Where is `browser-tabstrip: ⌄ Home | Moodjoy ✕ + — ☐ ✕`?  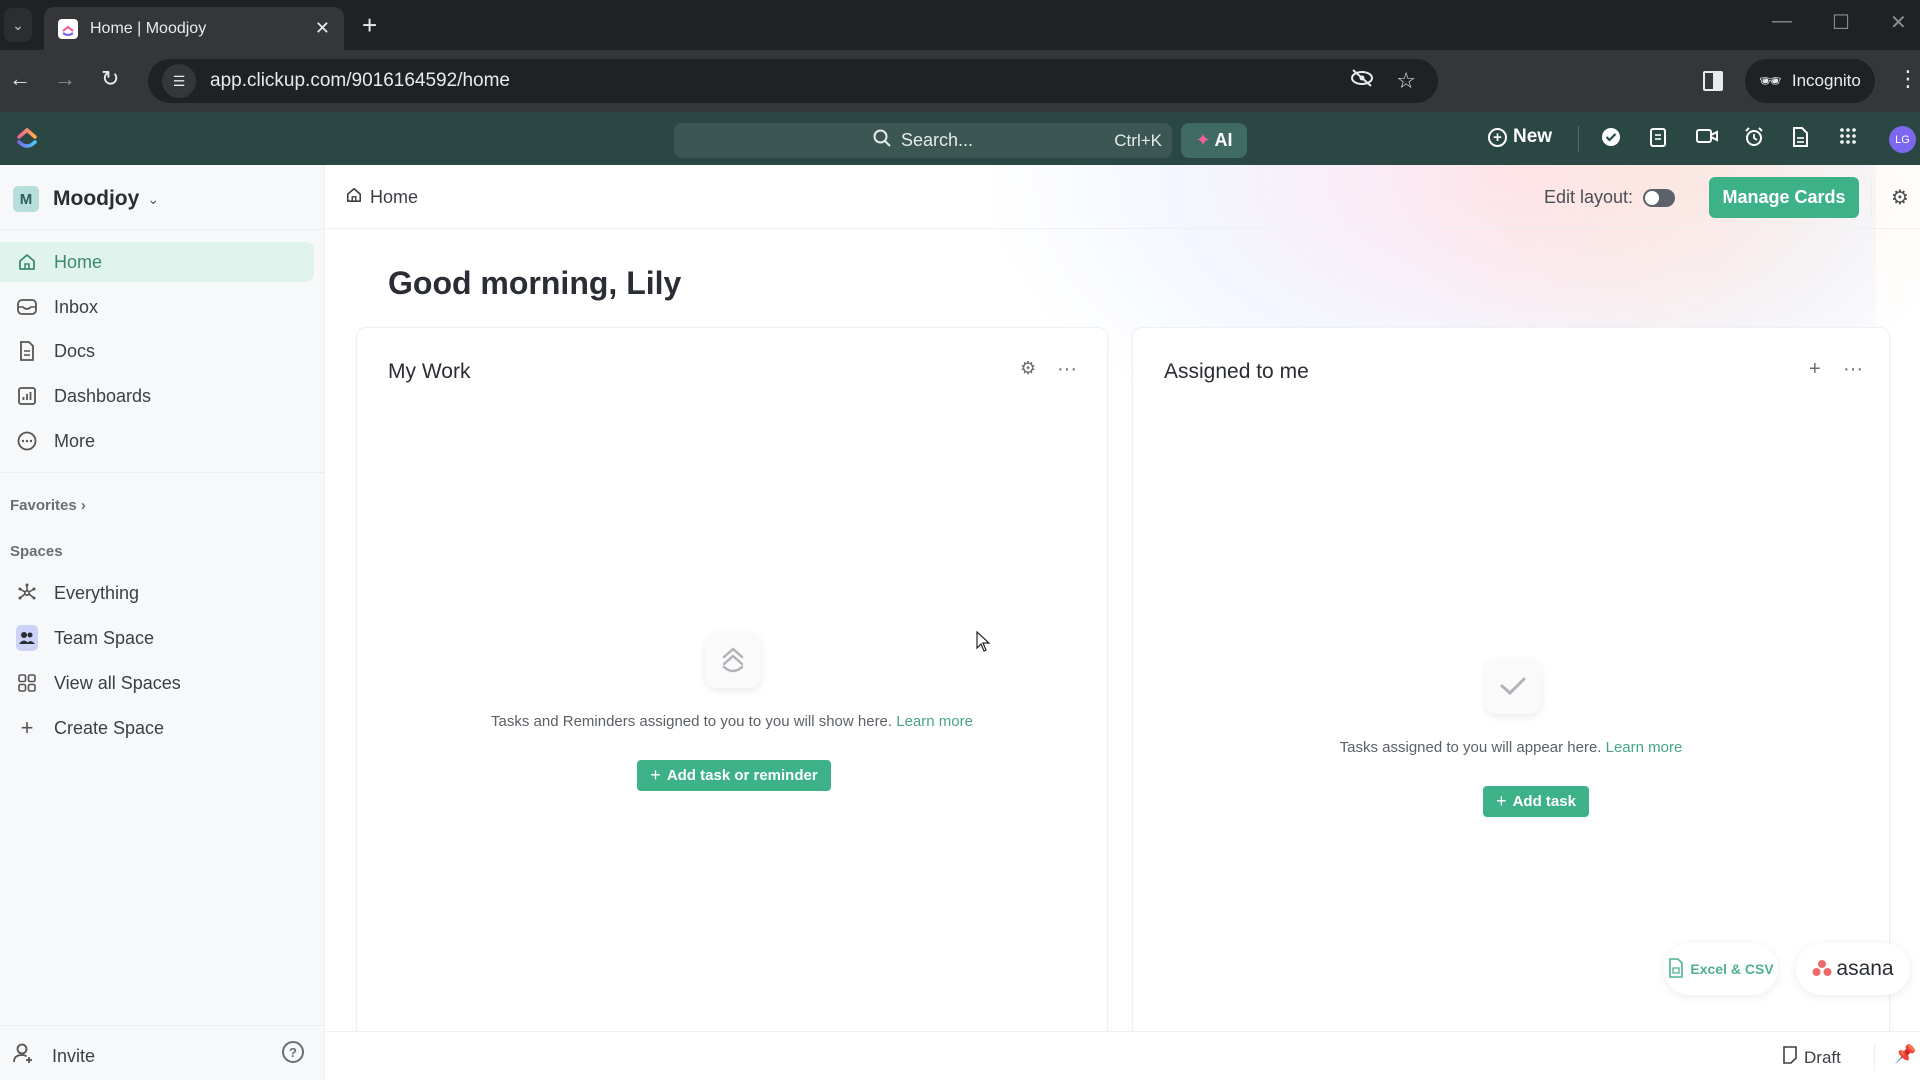
browser-tabstrip: ⌄ Home | Moodjoy ✕ + — ☐ ✕ is located at coordinates (960, 25).